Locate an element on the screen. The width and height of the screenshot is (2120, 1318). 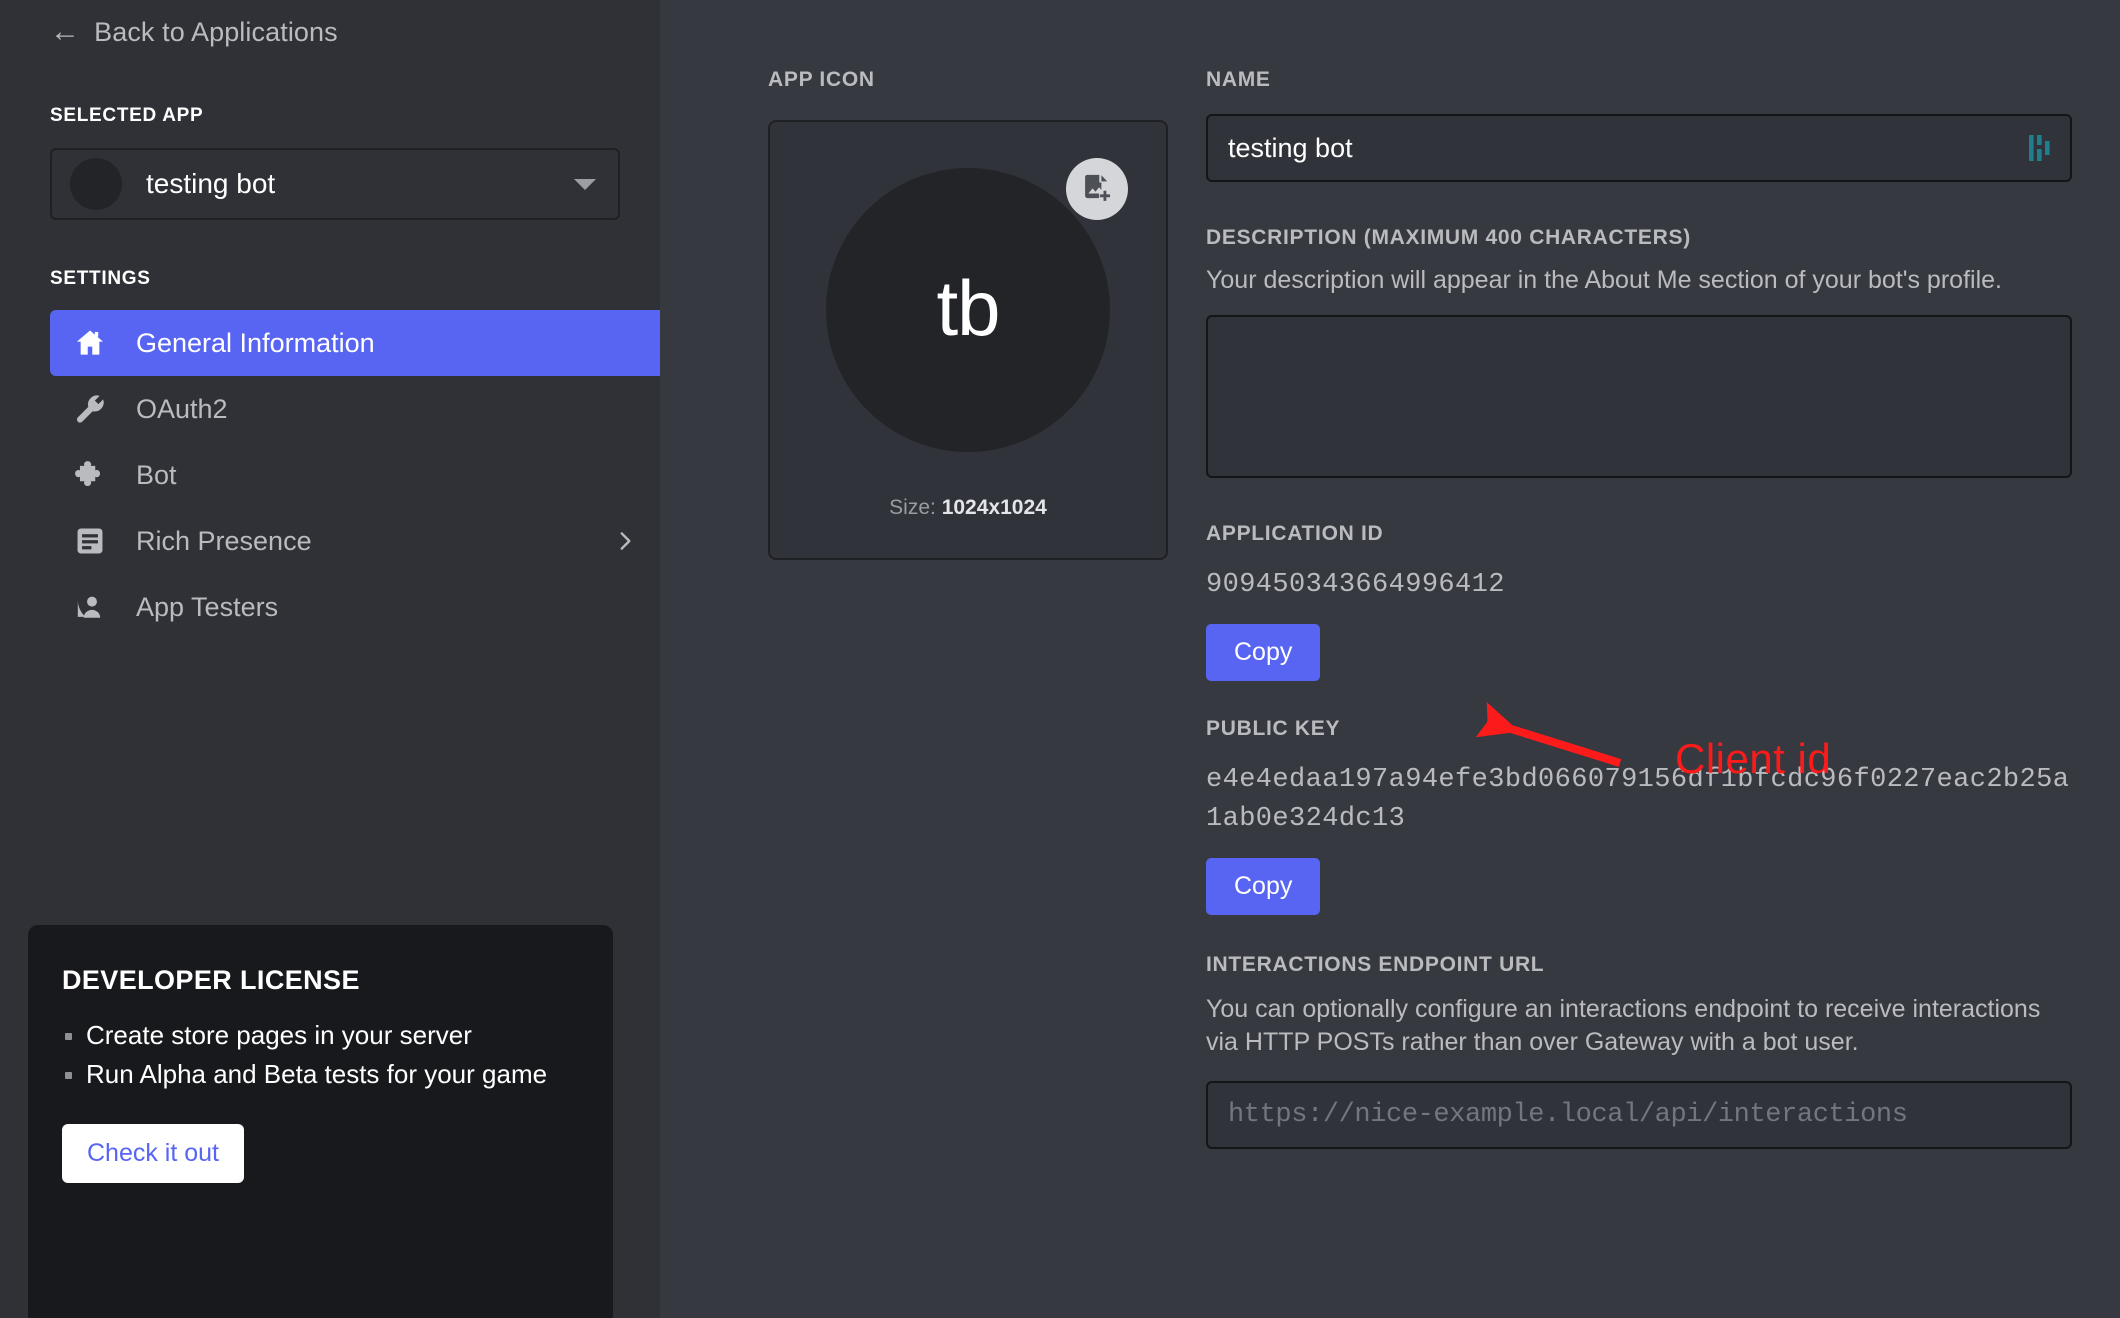
application-id-value: 909450343664996412 is located at coordinates (1355, 585).